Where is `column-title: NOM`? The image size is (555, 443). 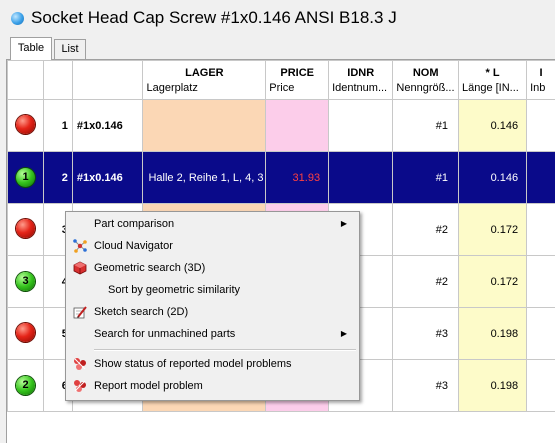 column-title: NOM is located at coordinates (425, 70).